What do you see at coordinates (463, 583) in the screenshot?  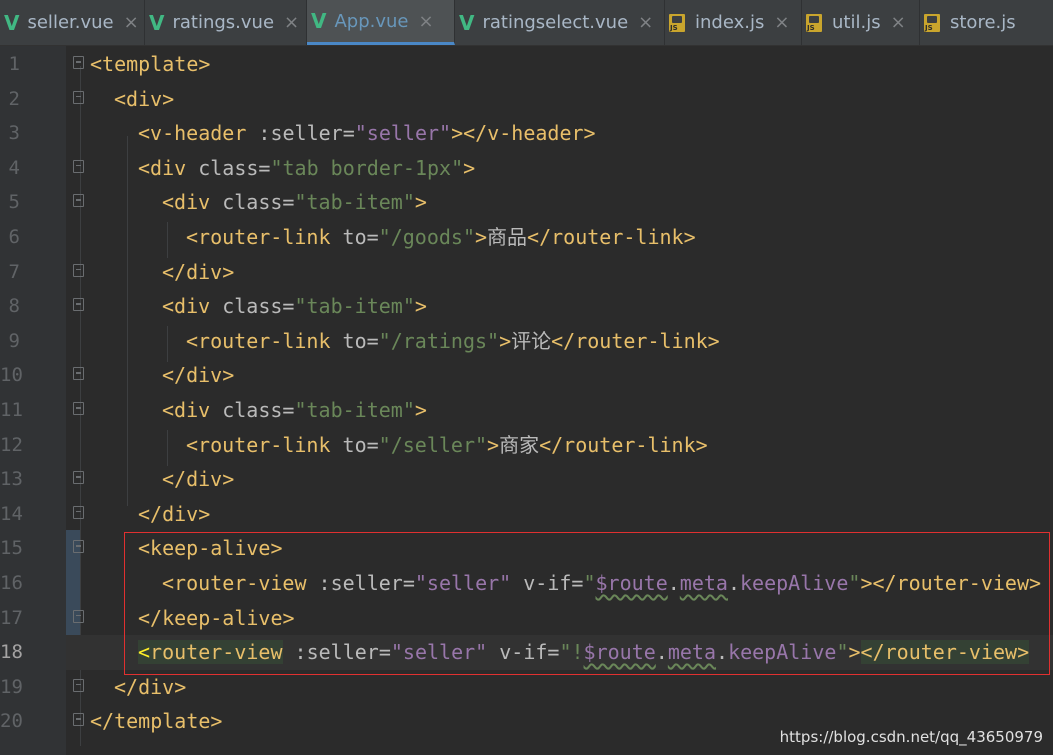 I see `attr-value: "seller"` at bounding box center [463, 583].